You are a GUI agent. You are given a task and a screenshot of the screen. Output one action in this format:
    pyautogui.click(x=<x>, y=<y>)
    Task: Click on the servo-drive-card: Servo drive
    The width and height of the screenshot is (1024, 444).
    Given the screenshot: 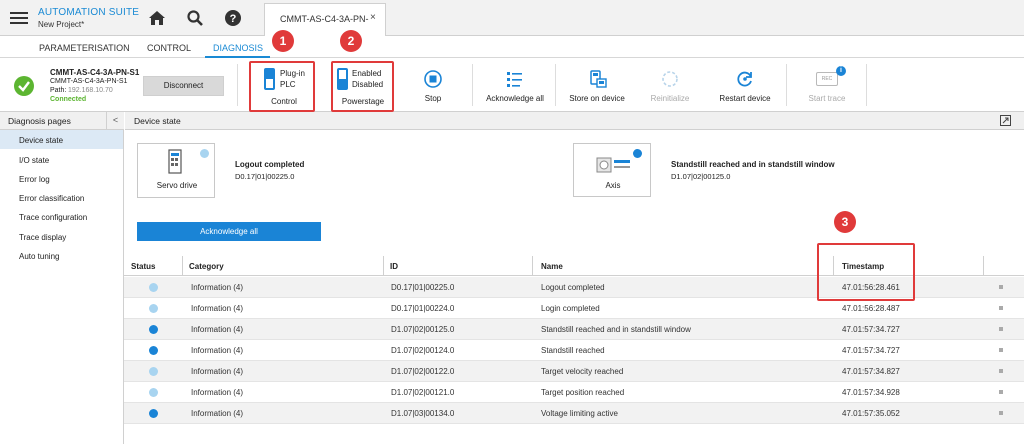 What is the action you would take?
    pyautogui.click(x=176, y=170)
    